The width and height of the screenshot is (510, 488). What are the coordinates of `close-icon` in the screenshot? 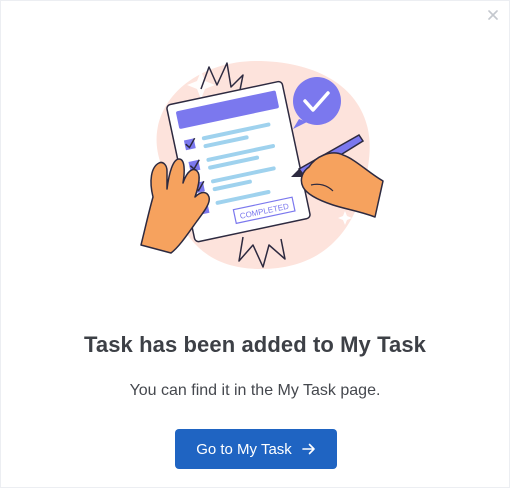 It's located at (493, 15).